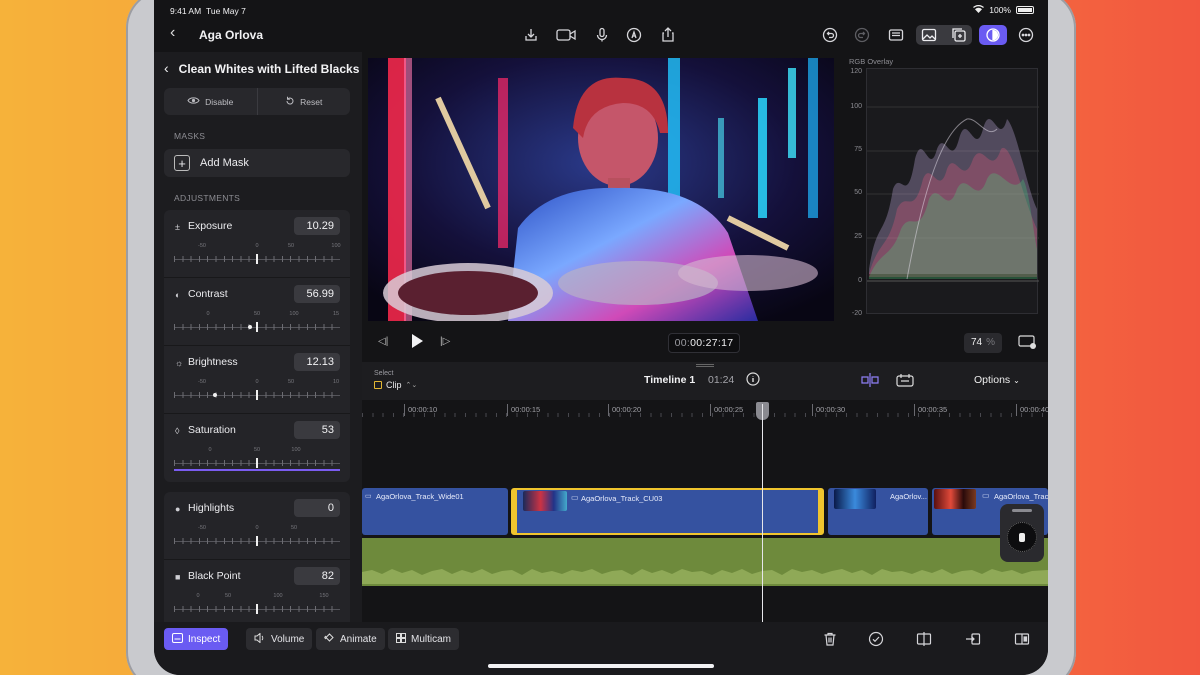  What do you see at coordinates (602, 35) in the screenshot?
I see `microphone-icon` at bounding box center [602, 35].